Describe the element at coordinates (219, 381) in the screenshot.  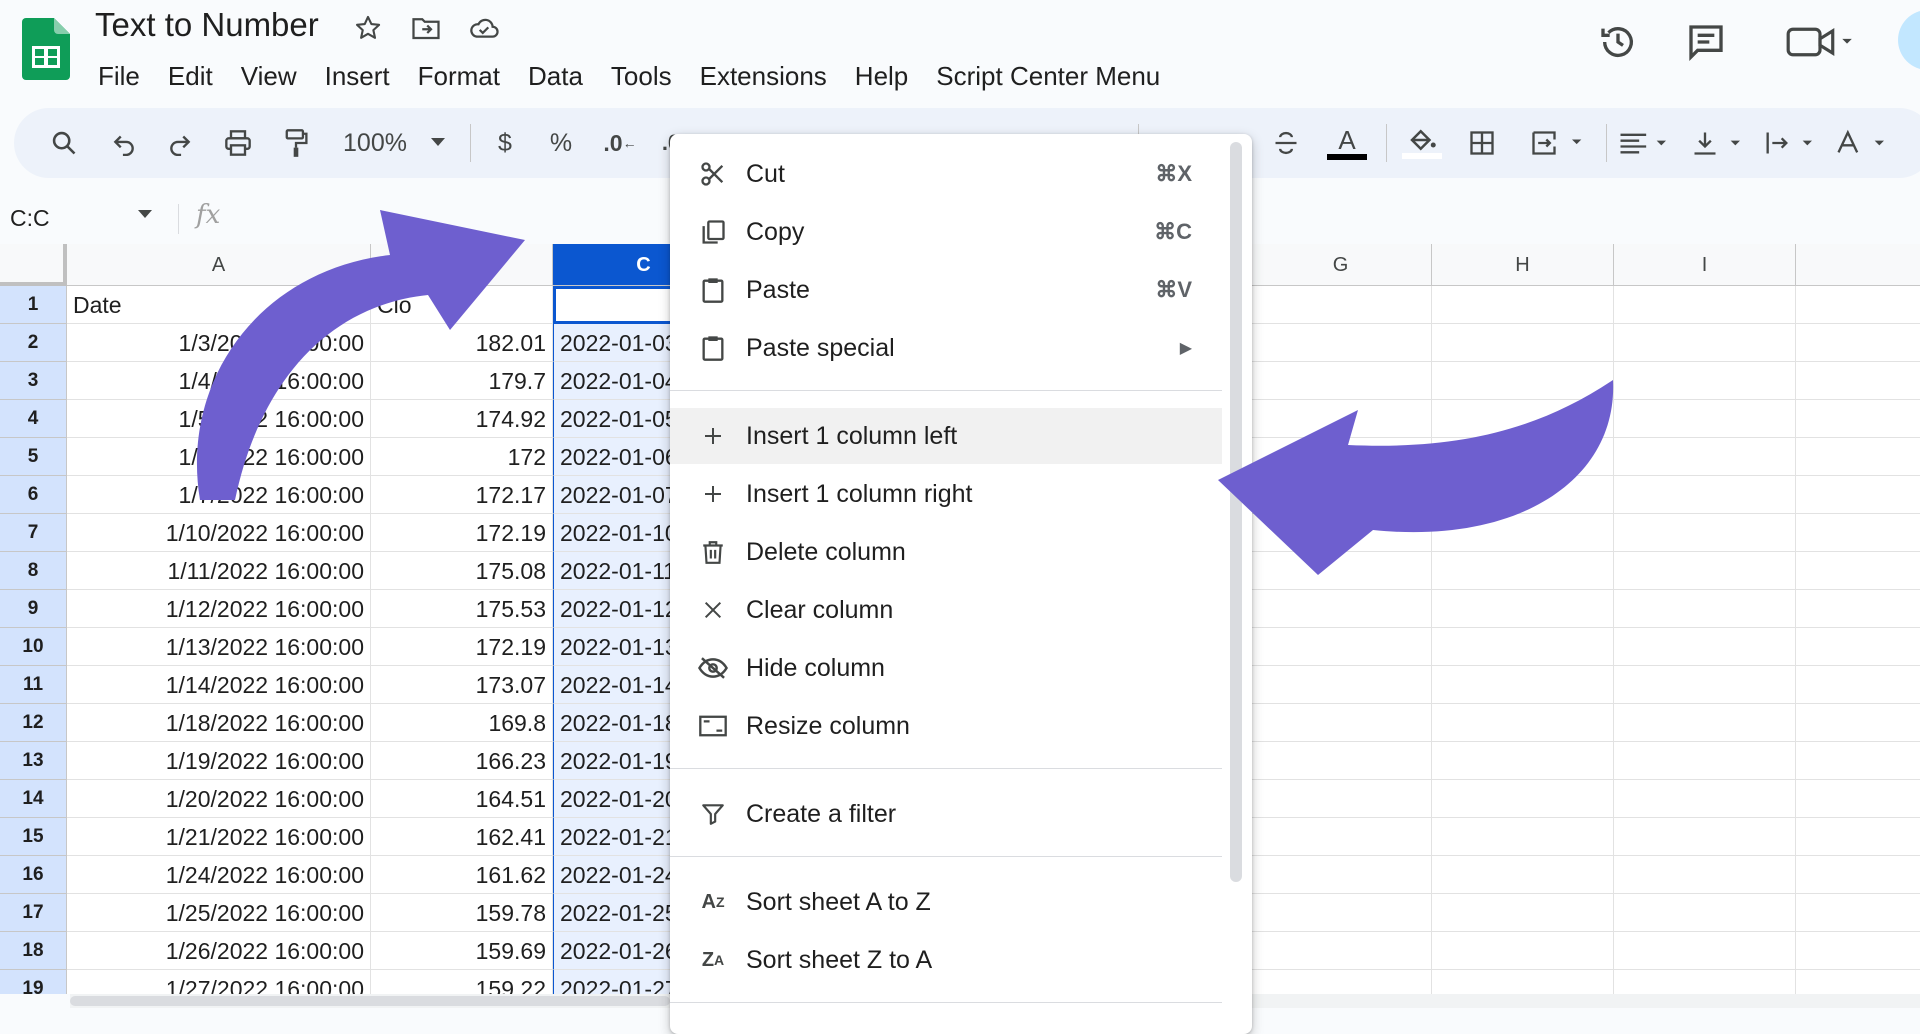
I see `cell-a: 1/4/2022 16:00:00` at that location.